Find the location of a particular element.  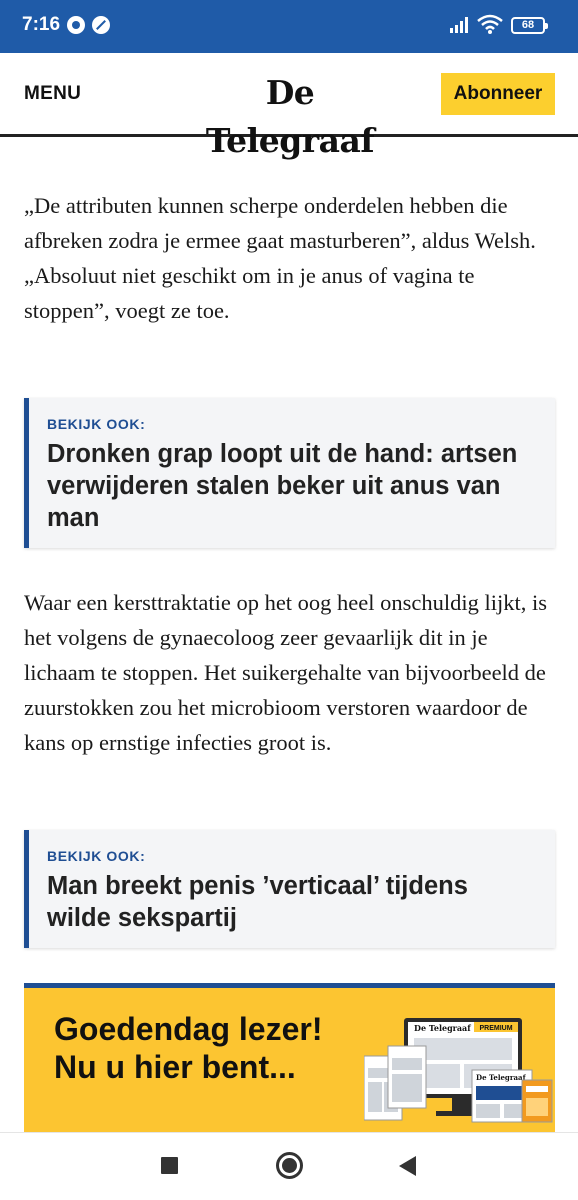

recents-square-icon is located at coordinates (169, 1165).